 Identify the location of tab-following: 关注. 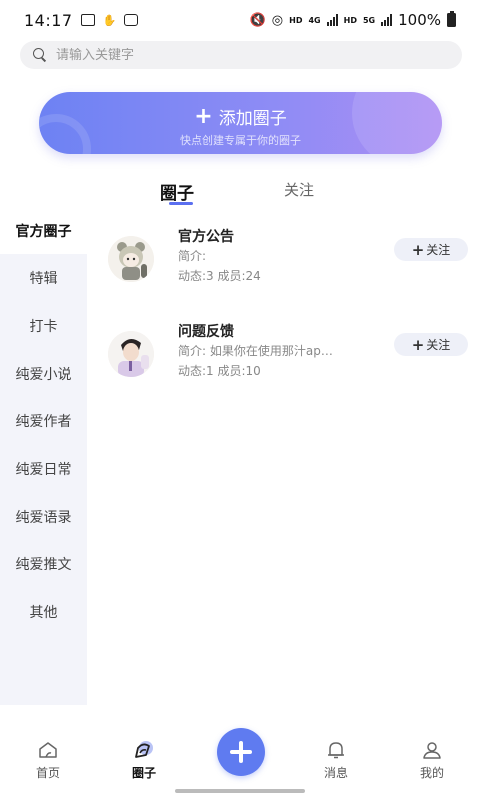
(299, 189).